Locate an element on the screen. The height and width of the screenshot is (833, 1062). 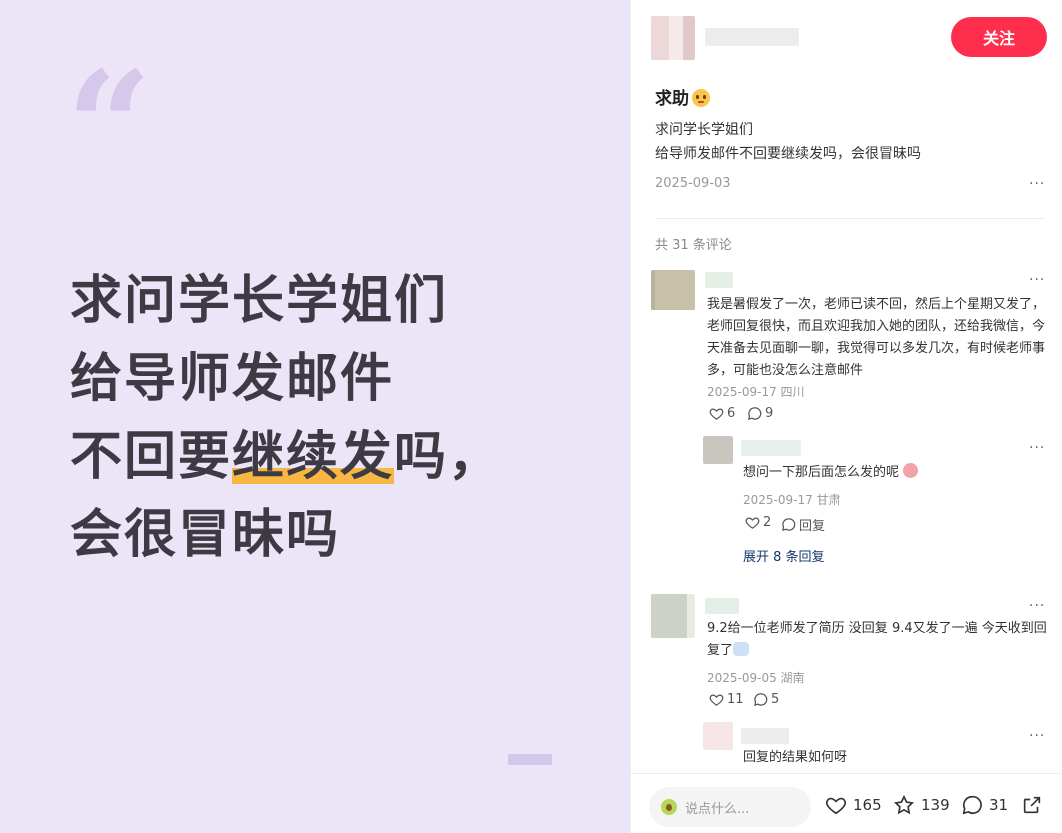
comment-total-count: 31 is located at coordinates (999, 805).